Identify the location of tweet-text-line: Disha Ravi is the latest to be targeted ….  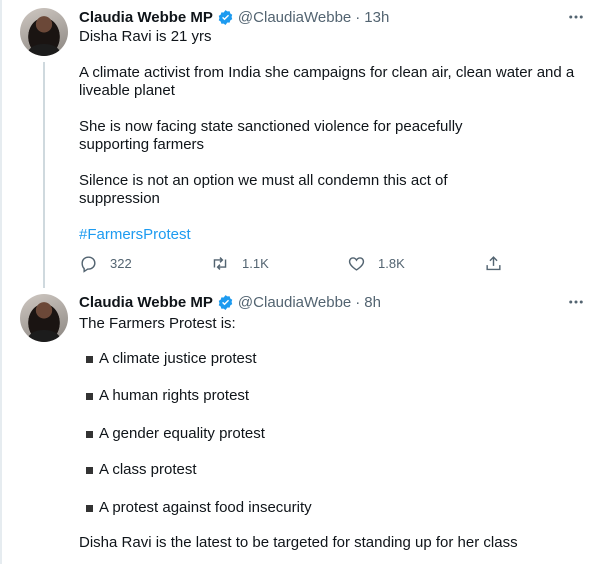
(298, 542).